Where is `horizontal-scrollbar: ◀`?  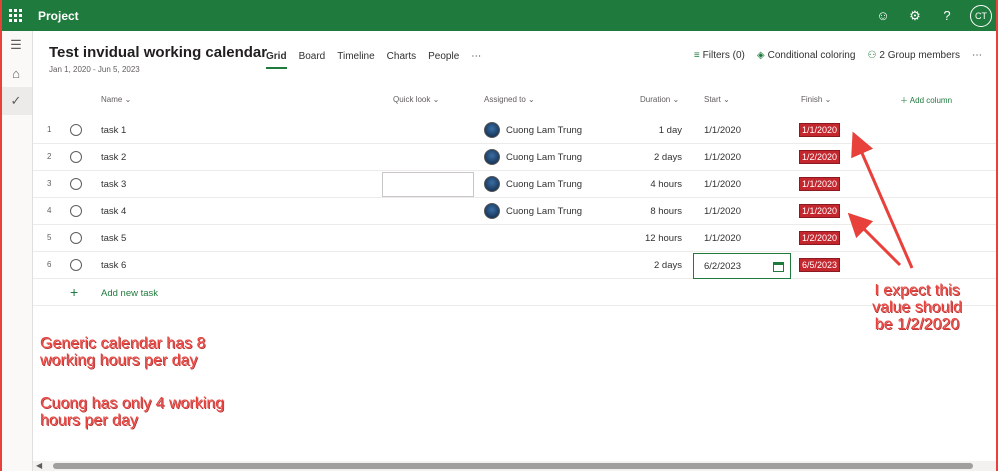 horizontal-scrollbar: ◀ is located at coordinates (515, 466).